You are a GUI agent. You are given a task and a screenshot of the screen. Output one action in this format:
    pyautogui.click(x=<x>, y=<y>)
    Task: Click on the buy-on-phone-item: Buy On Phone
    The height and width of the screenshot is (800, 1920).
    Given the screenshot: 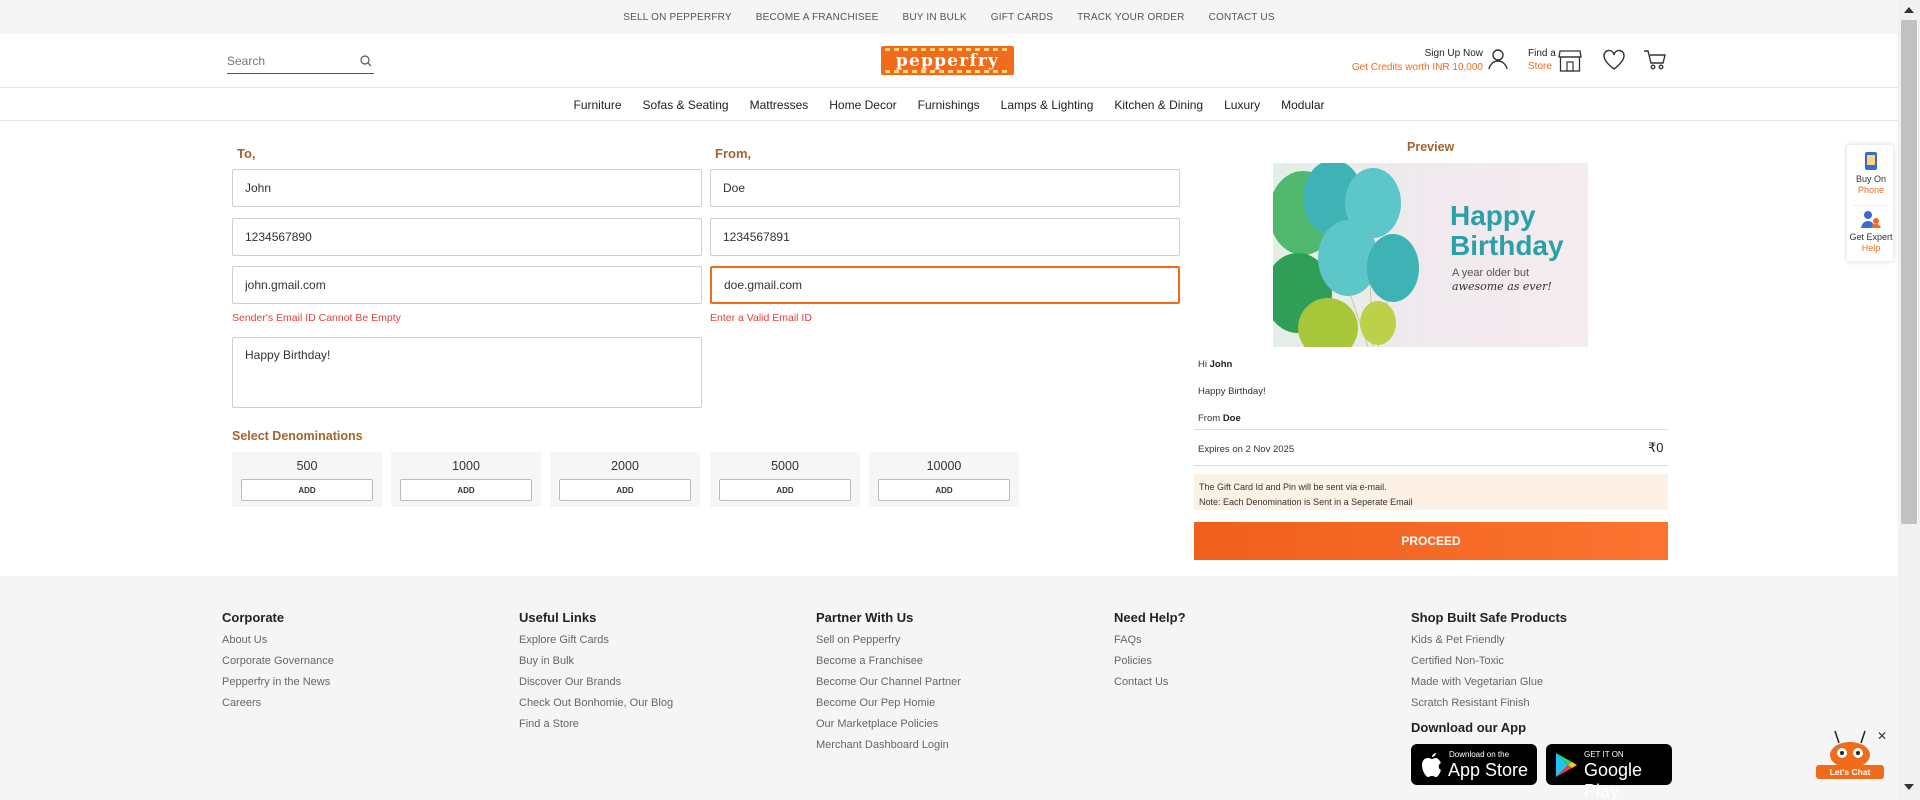 What is the action you would take?
    pyautogui.click(x=1871, y=173)
    